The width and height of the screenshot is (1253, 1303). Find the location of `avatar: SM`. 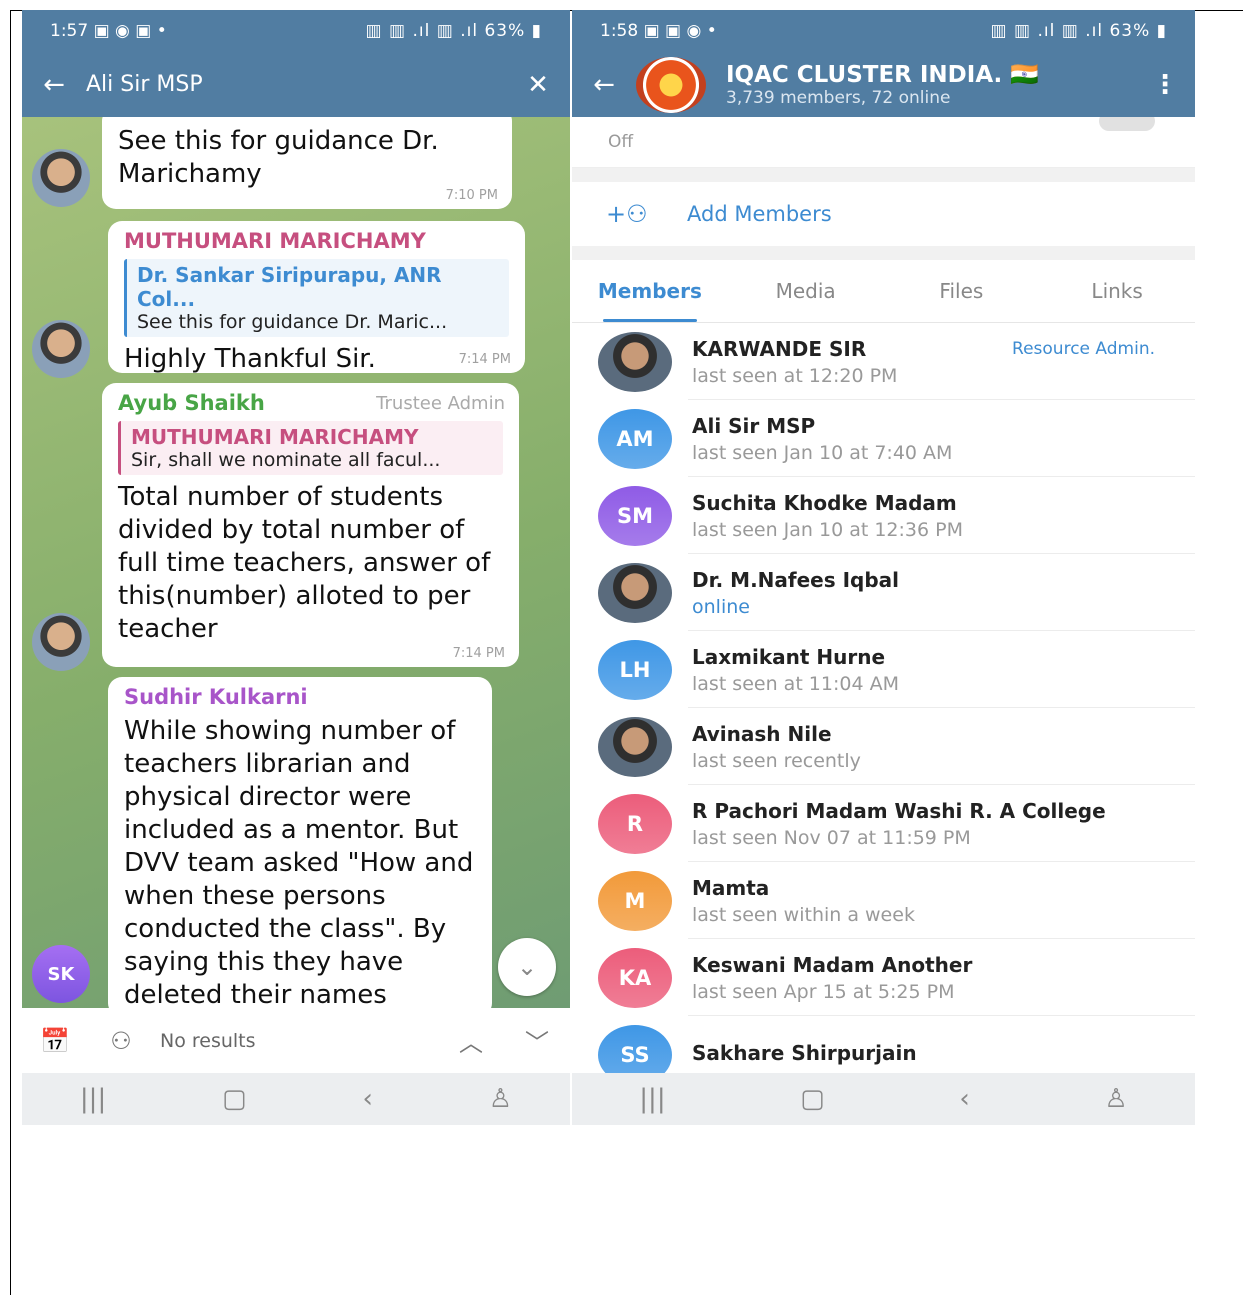

avatar: SM is located at coordinates (635, 515).